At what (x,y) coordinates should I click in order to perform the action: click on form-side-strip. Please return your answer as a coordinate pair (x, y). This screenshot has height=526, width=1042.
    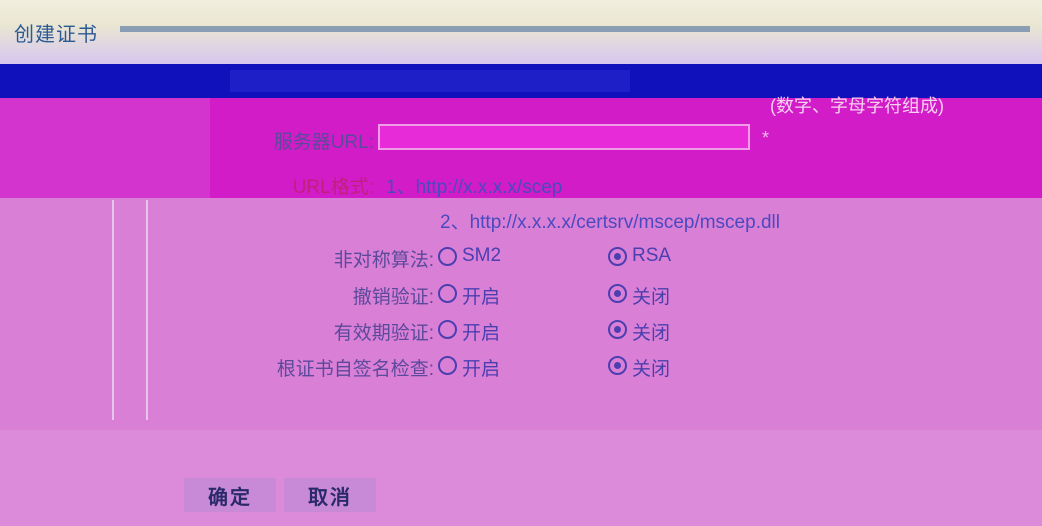
    Looking at the image, I should click on (105, 148).